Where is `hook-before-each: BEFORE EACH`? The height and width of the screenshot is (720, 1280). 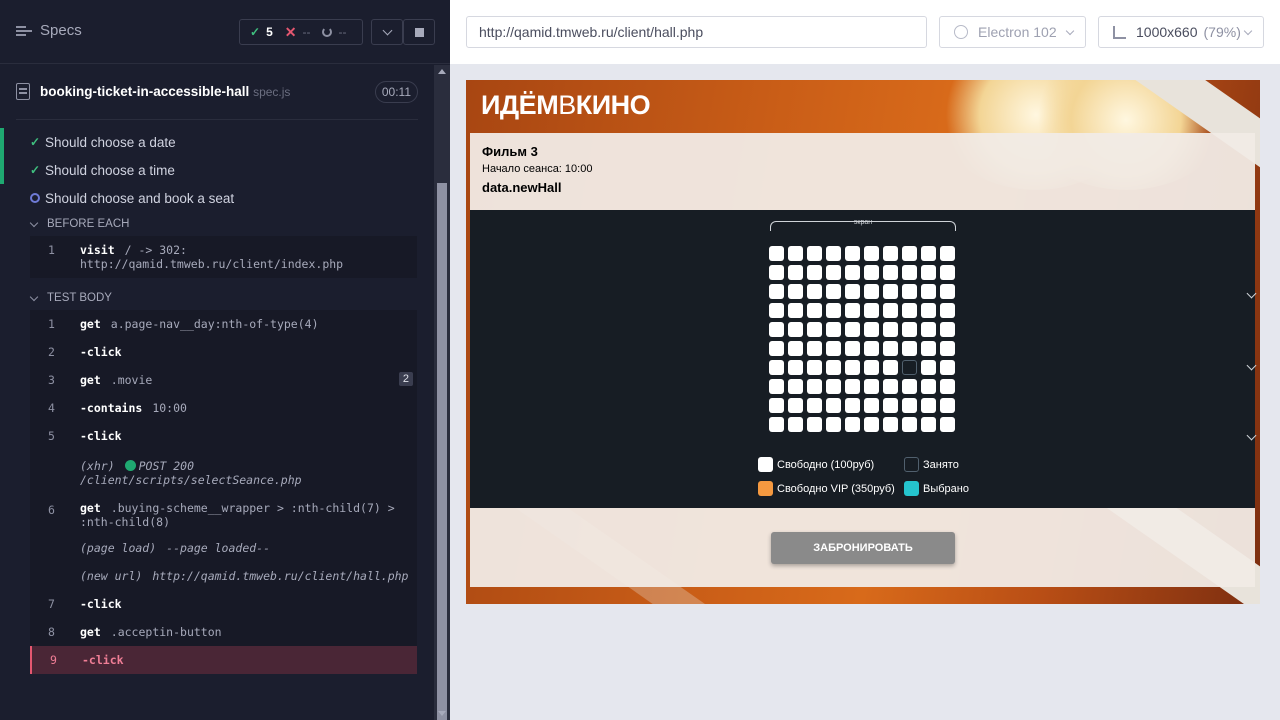
hook-before-each: BEFORE EACH is located at coordinates (217, 224).